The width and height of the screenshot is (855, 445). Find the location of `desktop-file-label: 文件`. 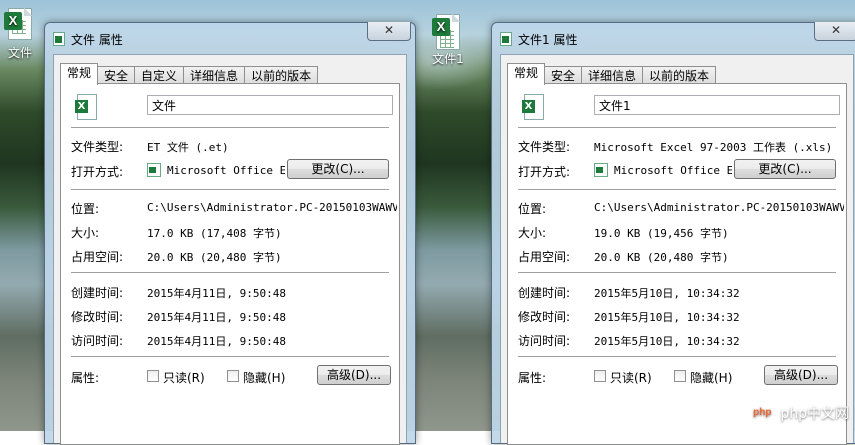

desktop-file-label: 文件 is located at coordinates (19, 53).